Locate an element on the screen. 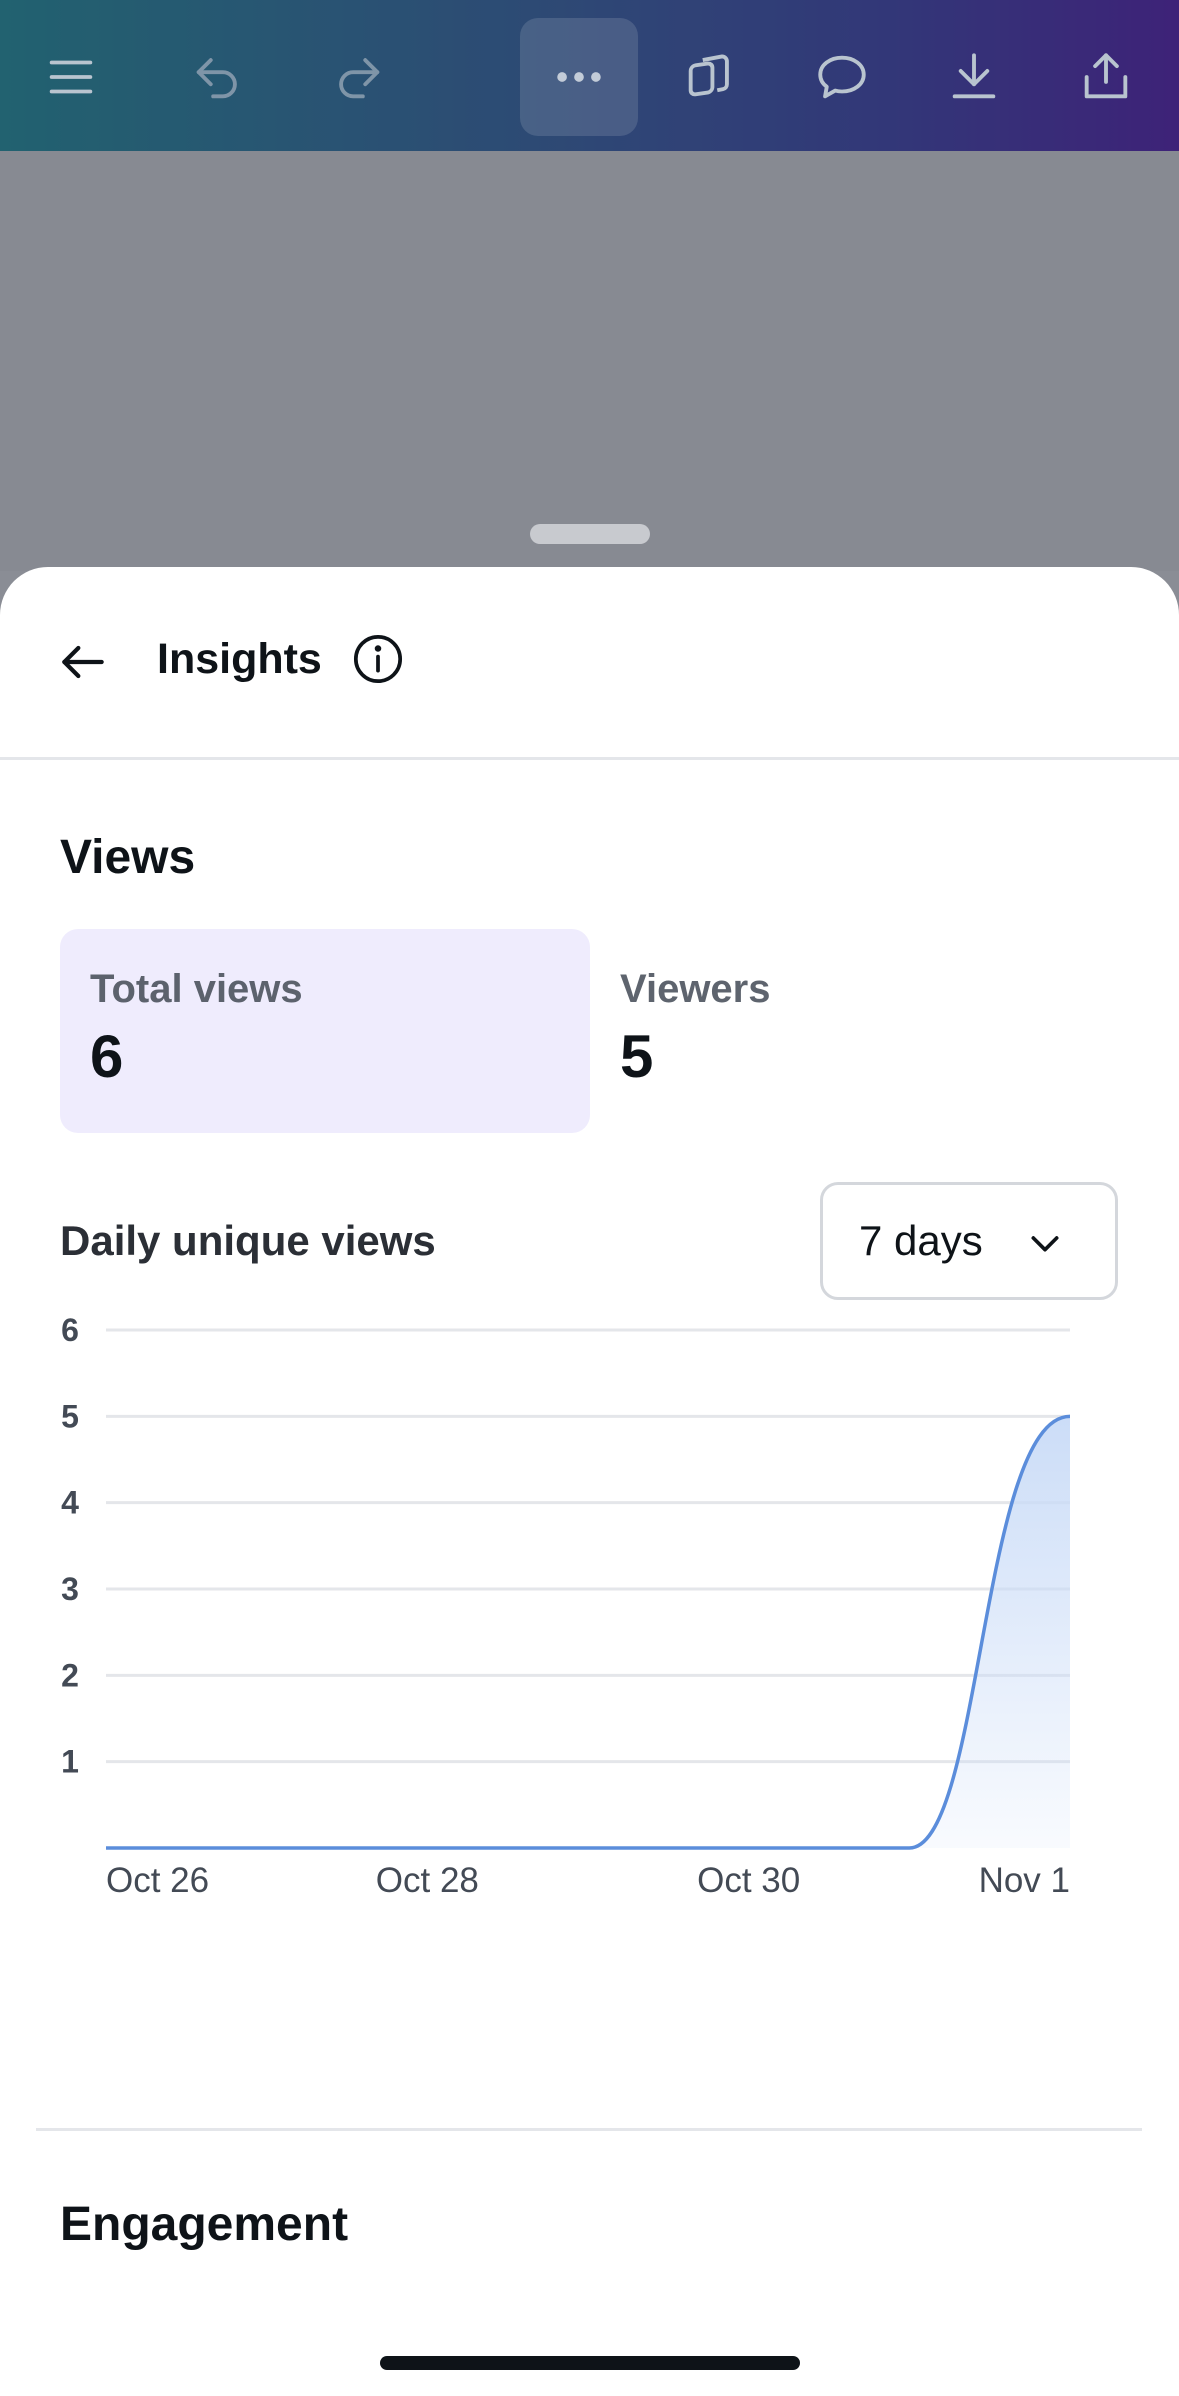 The image size is (1179, 2396). arrow-left-icon is located at coordinates (83, 662).